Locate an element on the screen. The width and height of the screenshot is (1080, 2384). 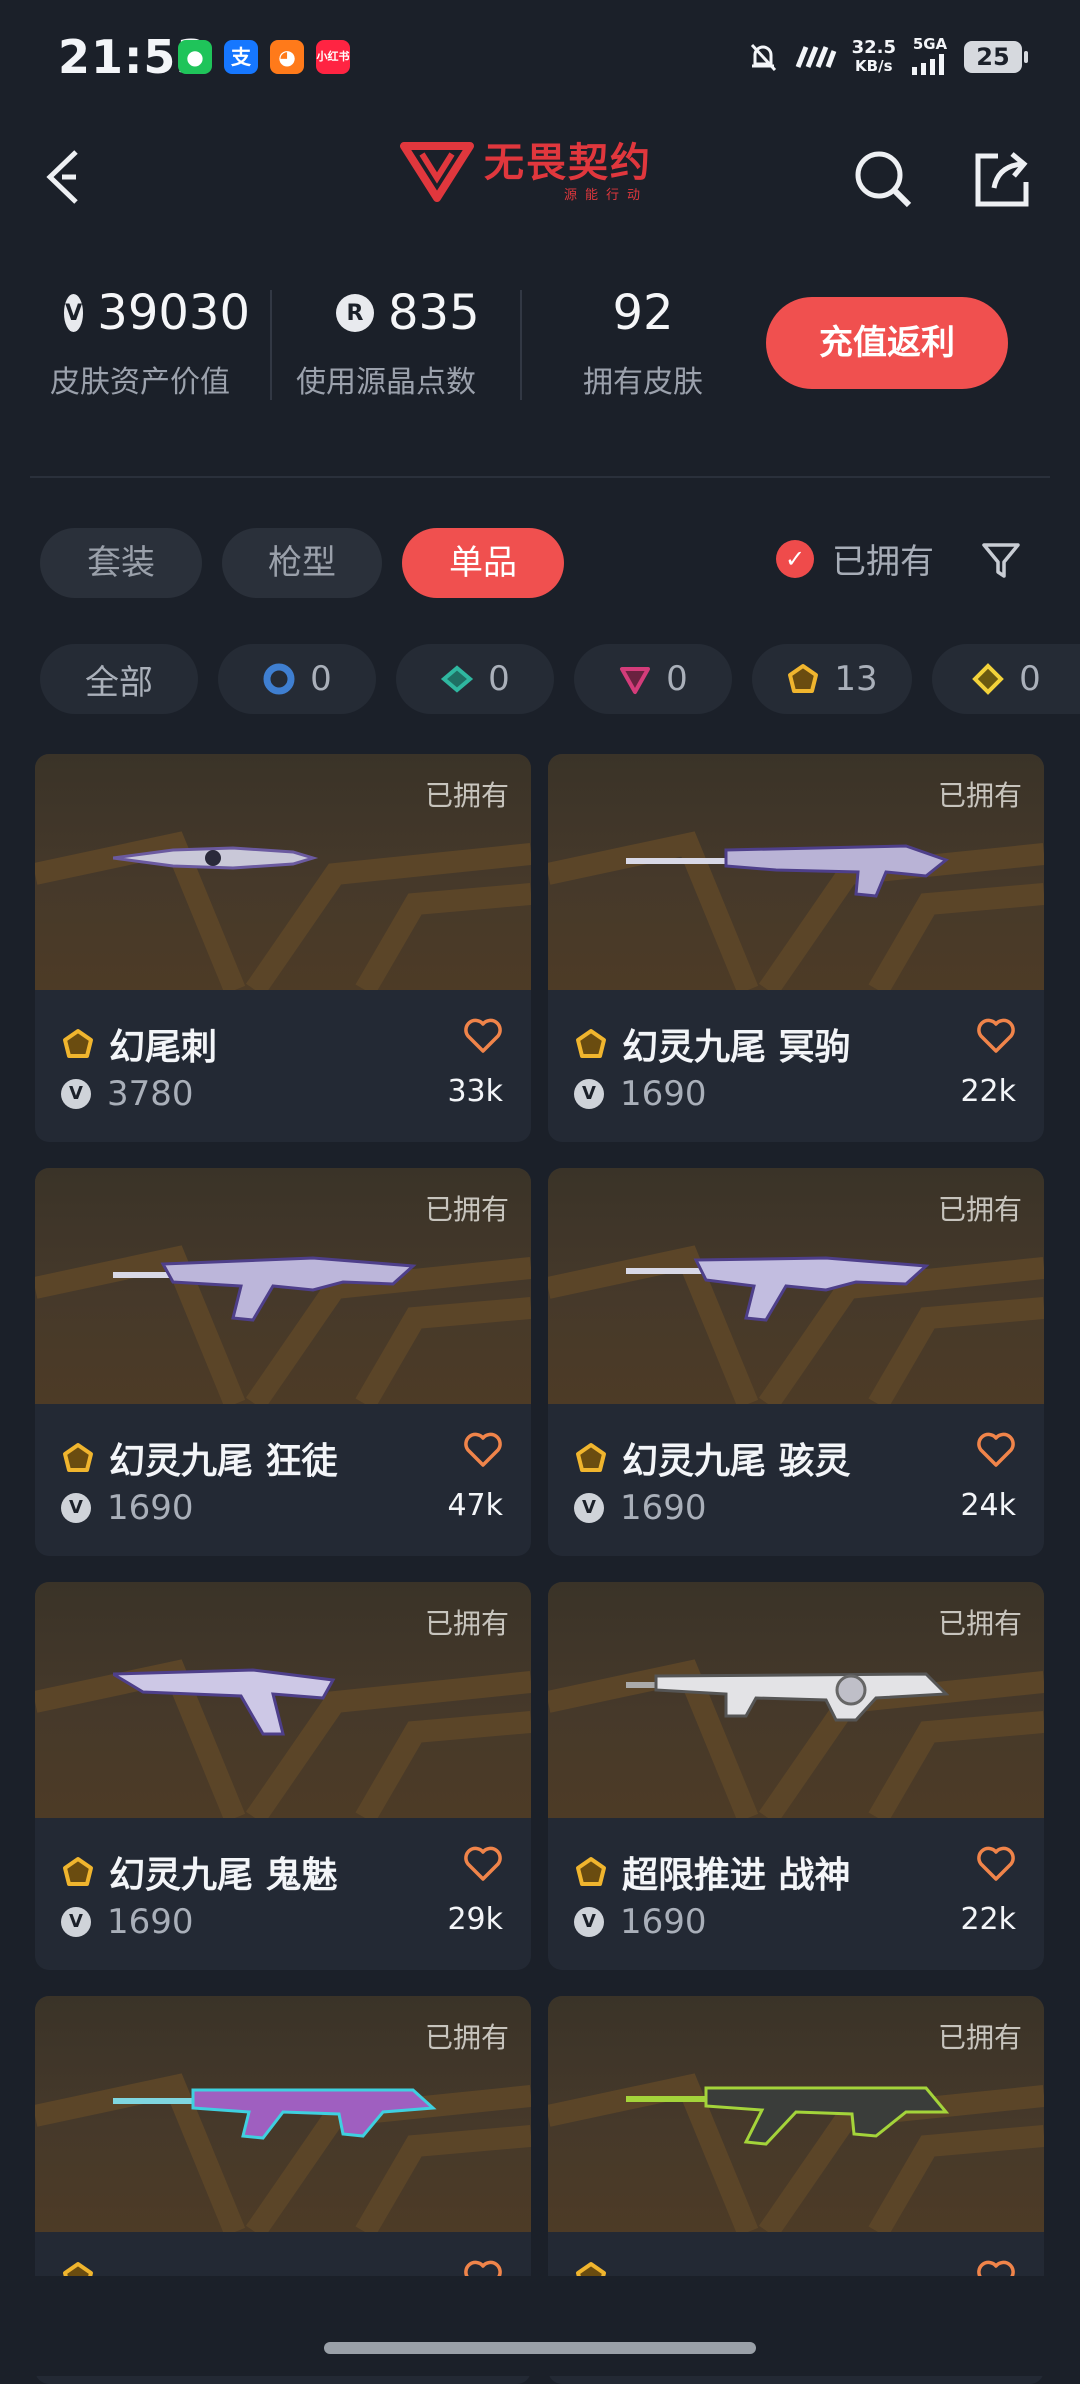
skin-name: 幻灵九尾 鬼魅 is located at coordinates (223, 1875).